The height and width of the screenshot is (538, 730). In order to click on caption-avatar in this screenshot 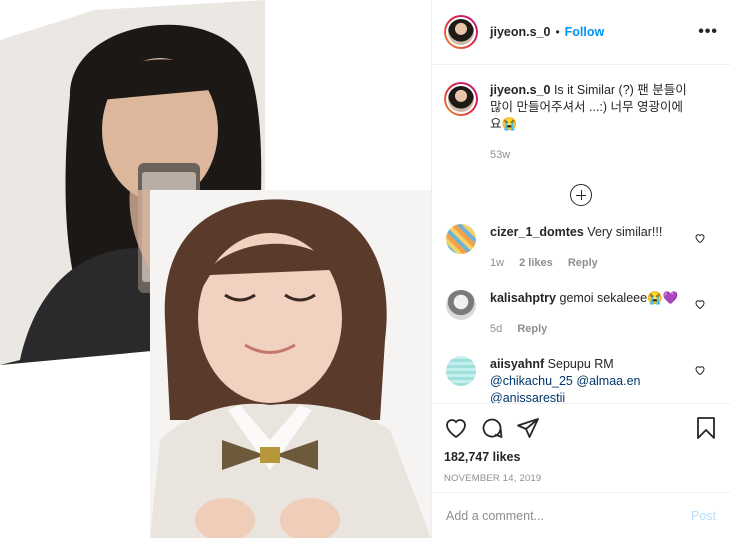, I will do `click(461, 99)`.